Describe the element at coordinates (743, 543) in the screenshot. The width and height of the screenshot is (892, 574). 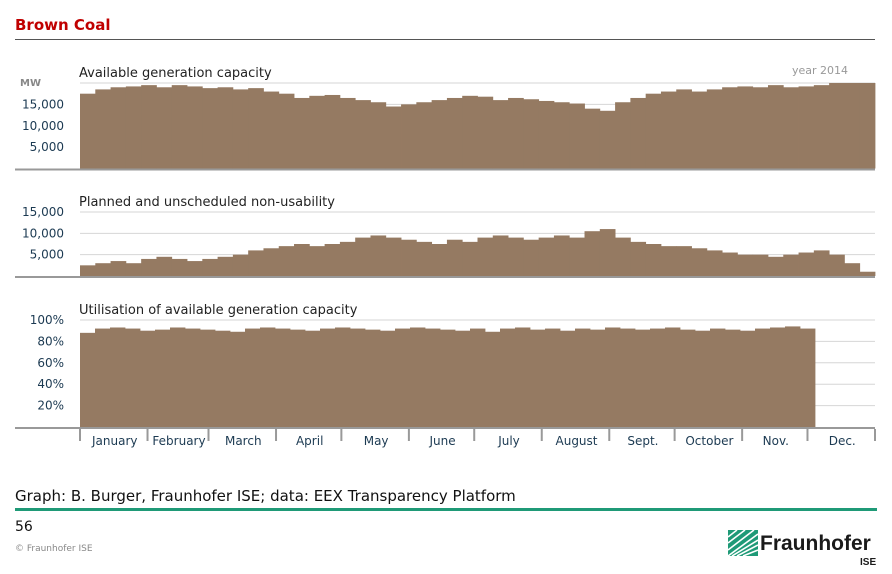
I see `fraunhofer-logo-icon` at that location.